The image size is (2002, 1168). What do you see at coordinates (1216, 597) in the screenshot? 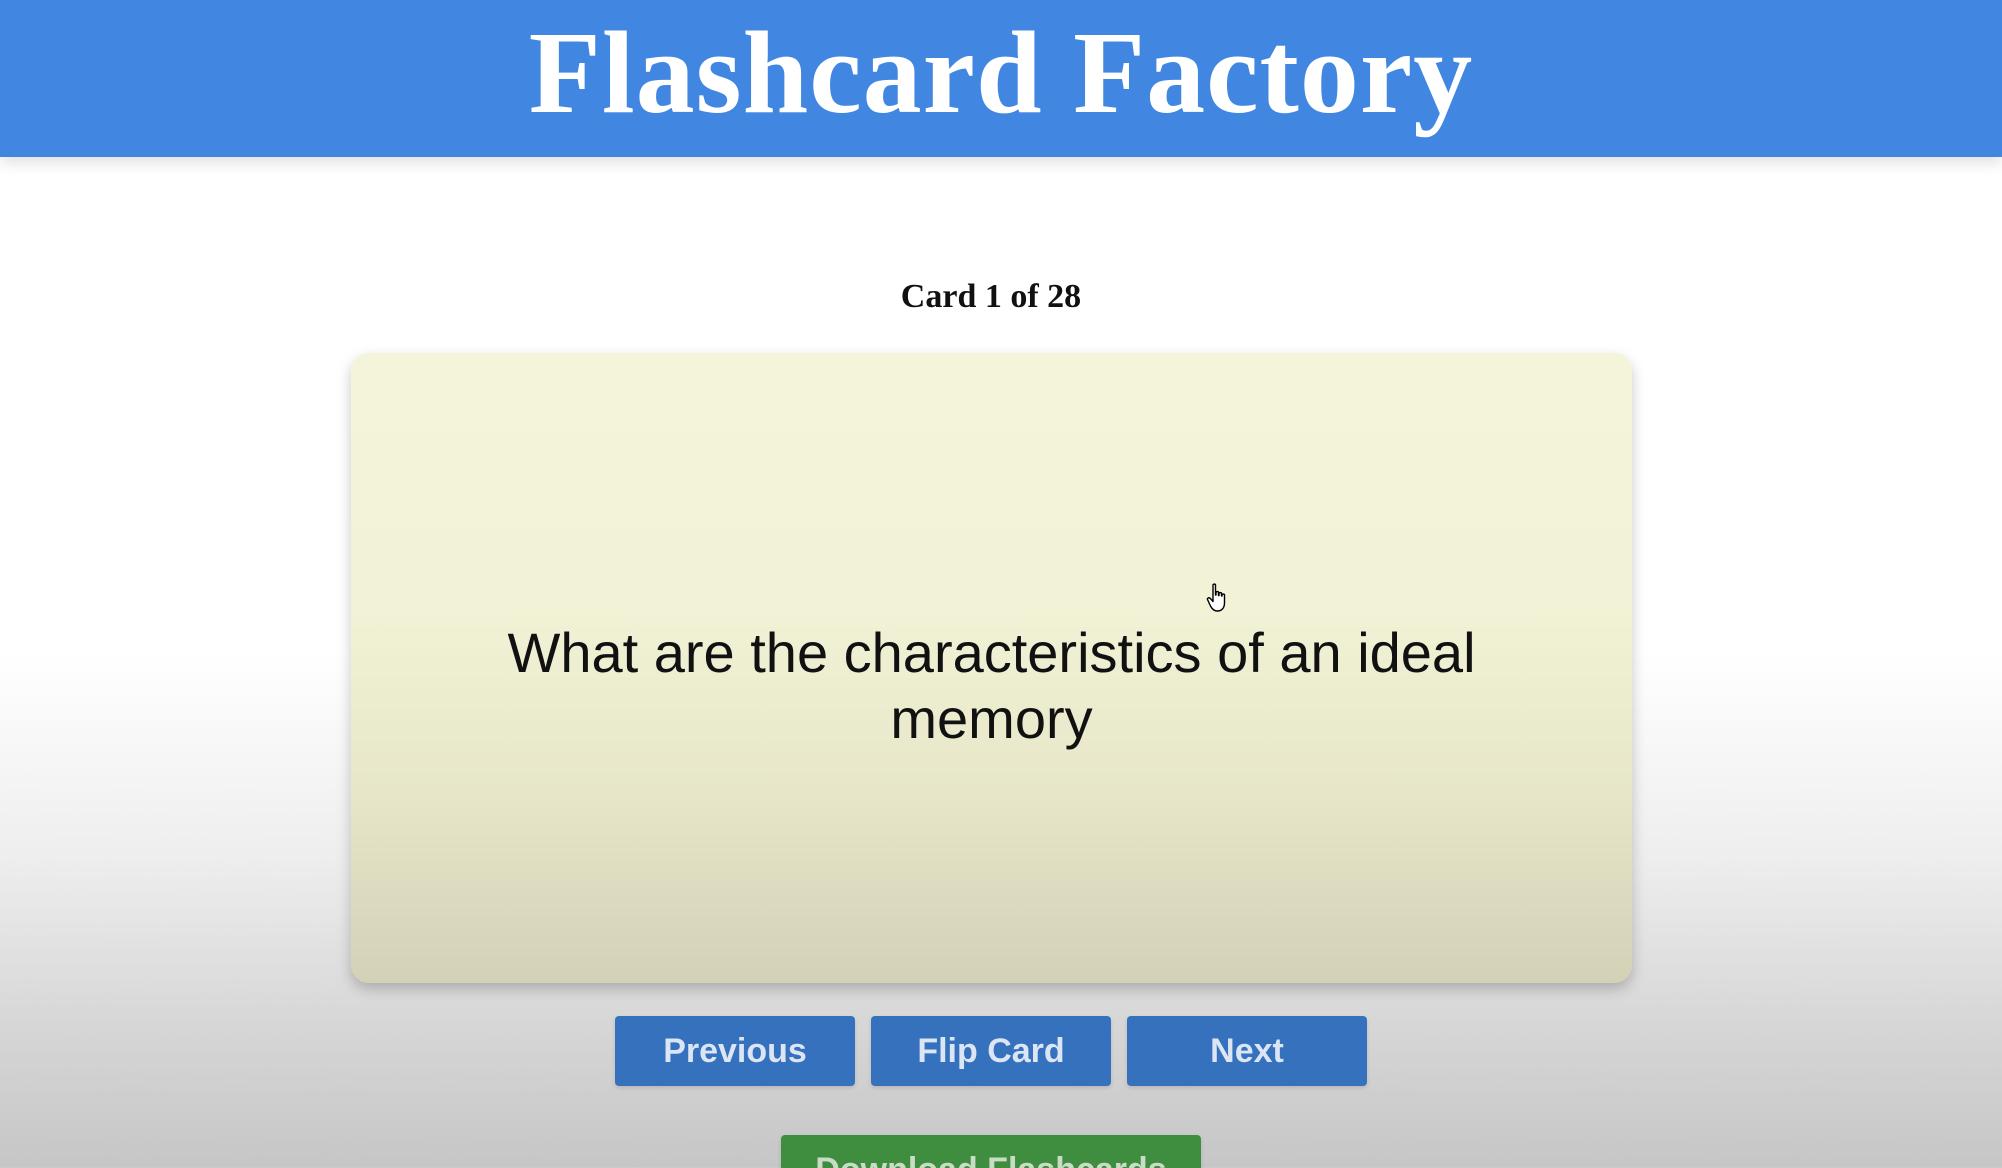
I see `hand-pointer-icon` at bounding box center [1216, 597].